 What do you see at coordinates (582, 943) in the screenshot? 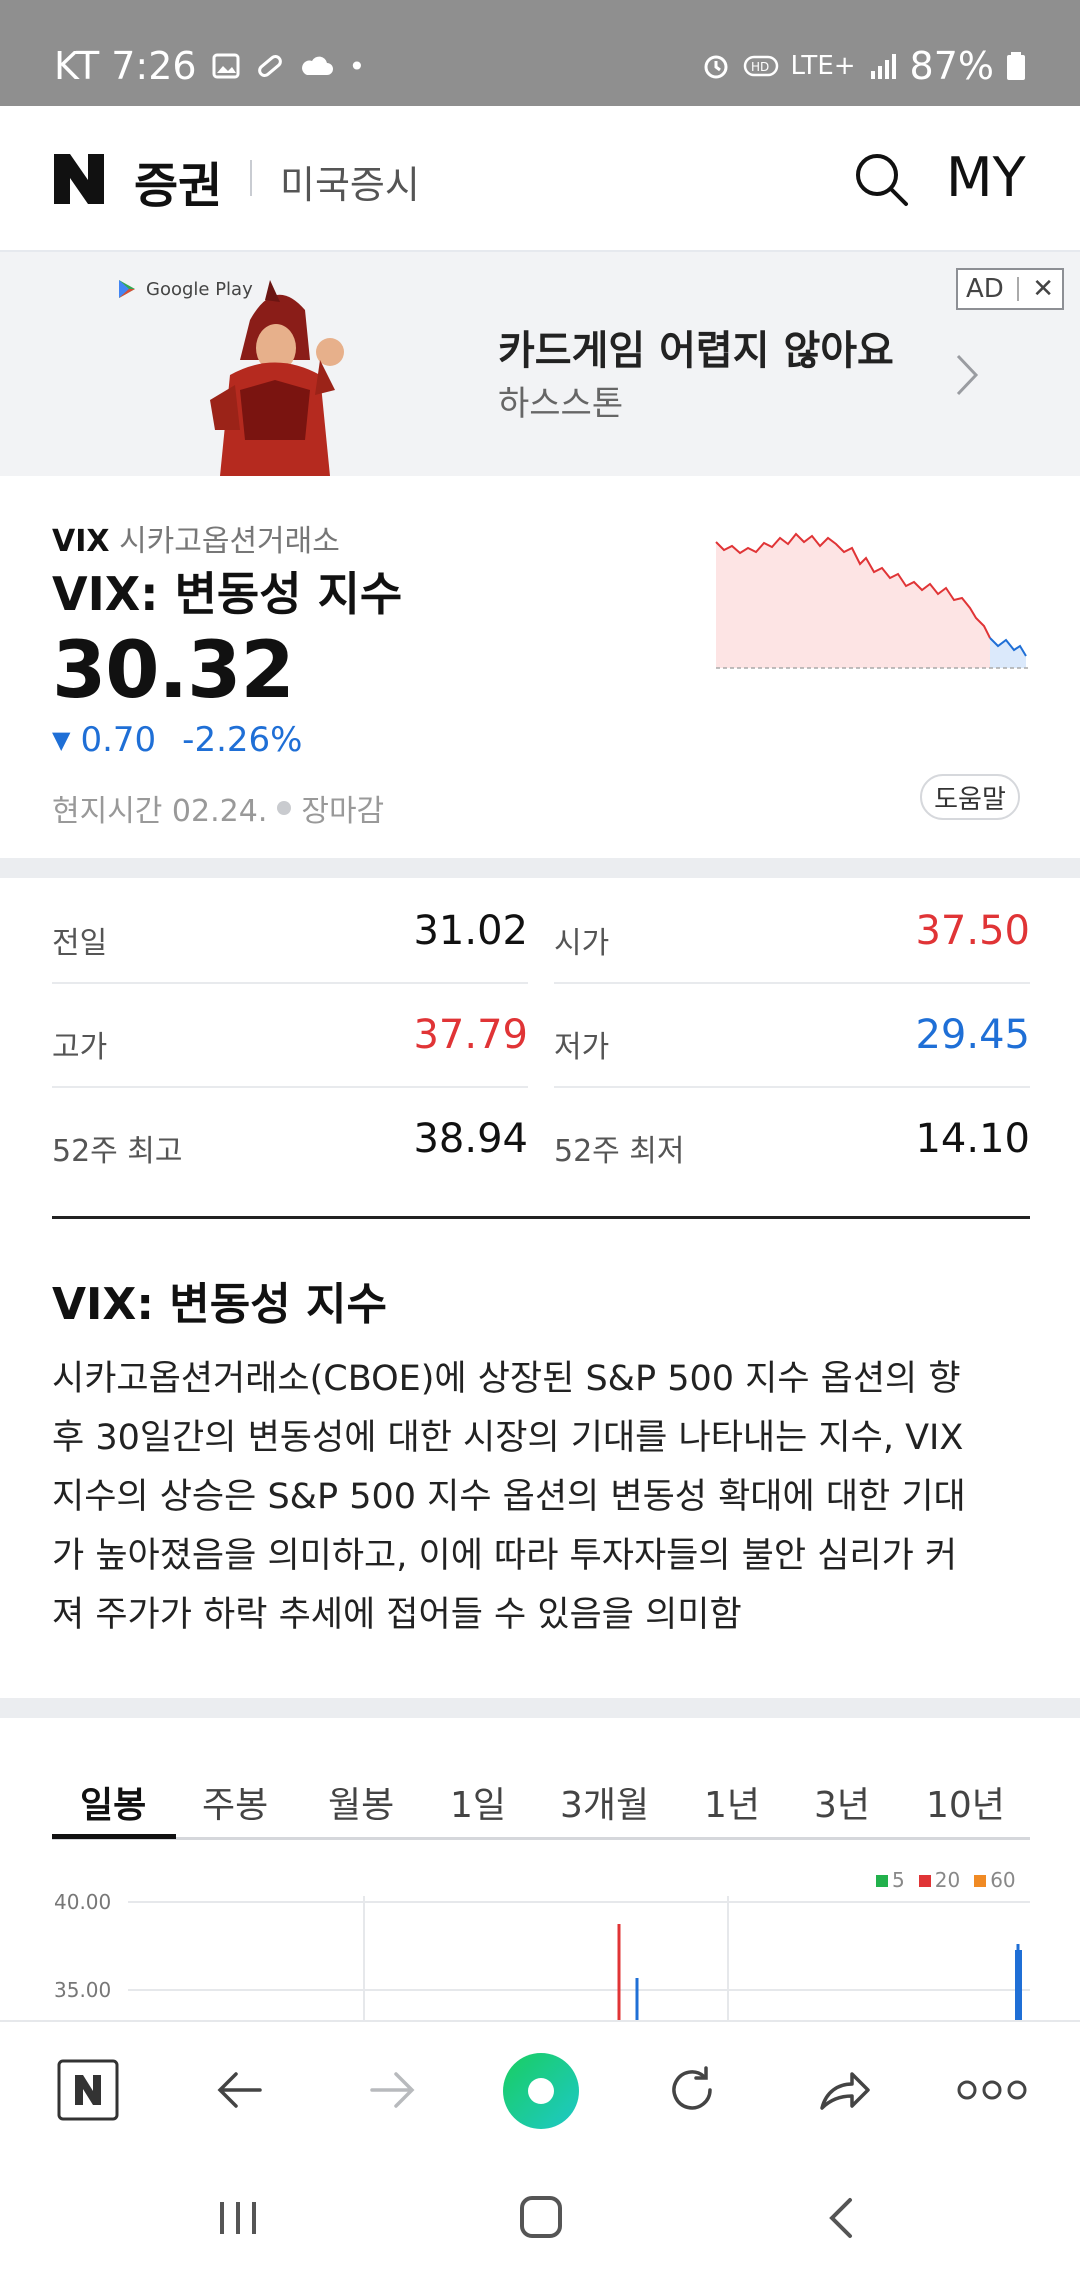
I see `stat-label: 시가` at bounding box center [582, 943].